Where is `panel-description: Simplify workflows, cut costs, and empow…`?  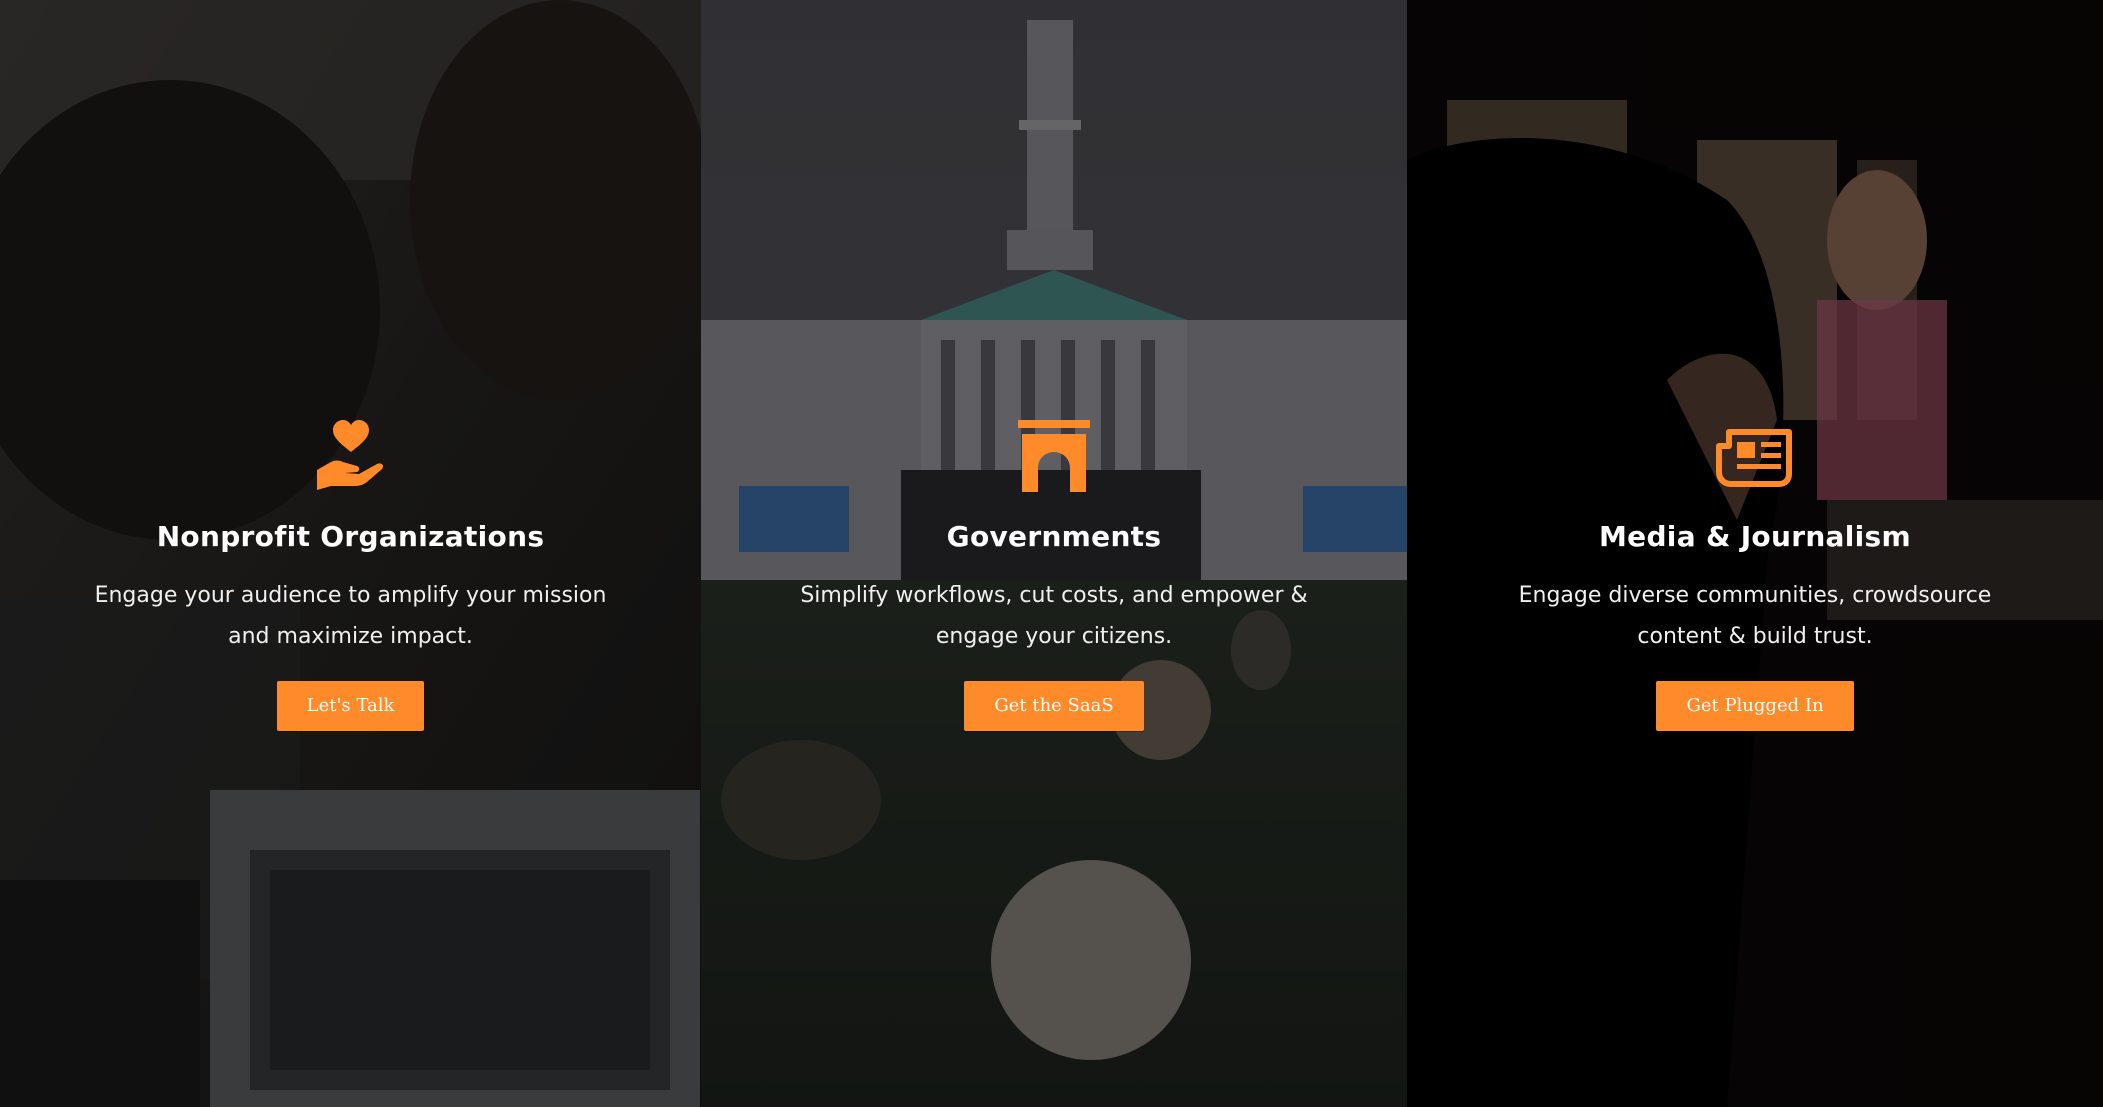
panel-description: Simplify workflows, cut costs, and empow… is located at coordinates (1054, 615).